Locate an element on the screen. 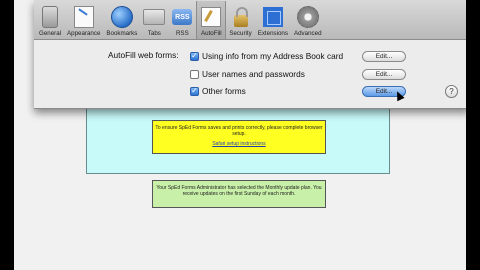 Image resolution: width=480 pixels, height=270 pixels. option-label: User names and passwords is located at coordinates (253, 74).